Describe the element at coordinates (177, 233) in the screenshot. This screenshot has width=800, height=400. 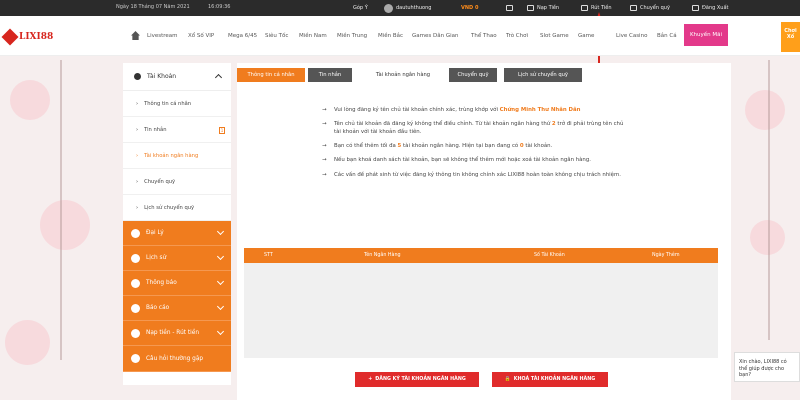
I see `sidebar-item-agent: Đại Lý` at that location.